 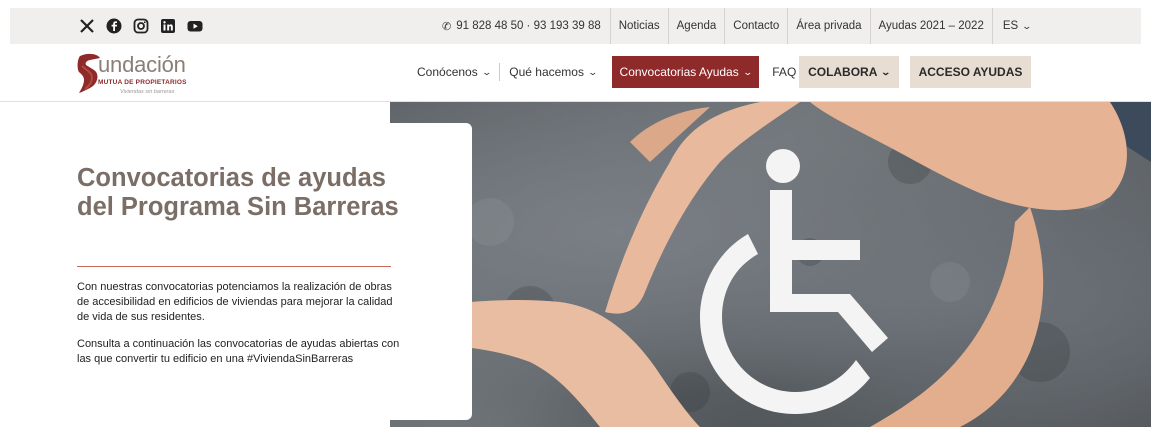 I want to click on social-links, so click(x=140, y=26).